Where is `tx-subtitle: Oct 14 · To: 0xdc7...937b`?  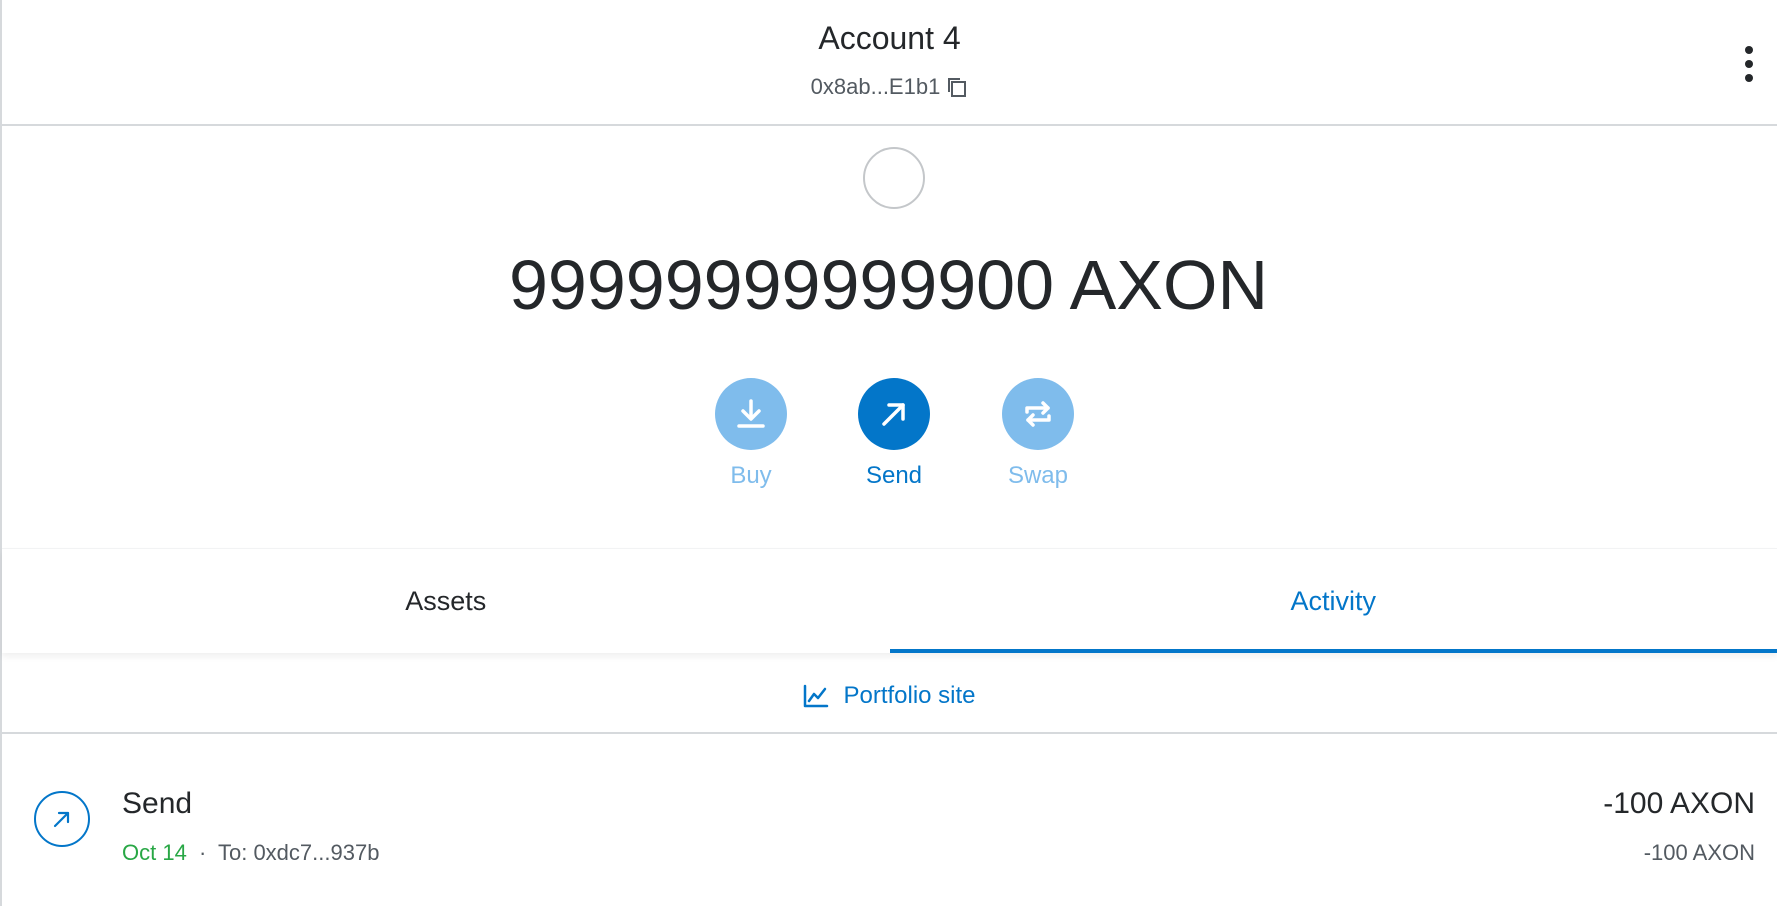
tx-subtitle: Oct 14 · To: 0xdc7...937b is located at coordinates (250, 853).